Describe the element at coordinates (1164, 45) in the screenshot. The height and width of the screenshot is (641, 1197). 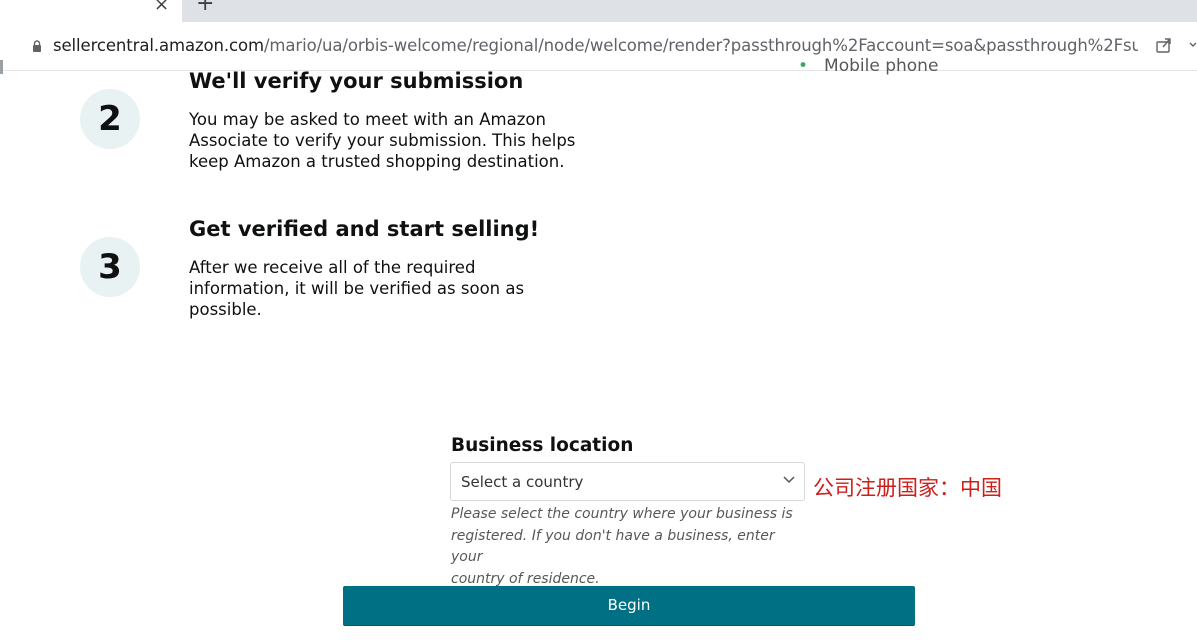
I see `share-icon` at that location.